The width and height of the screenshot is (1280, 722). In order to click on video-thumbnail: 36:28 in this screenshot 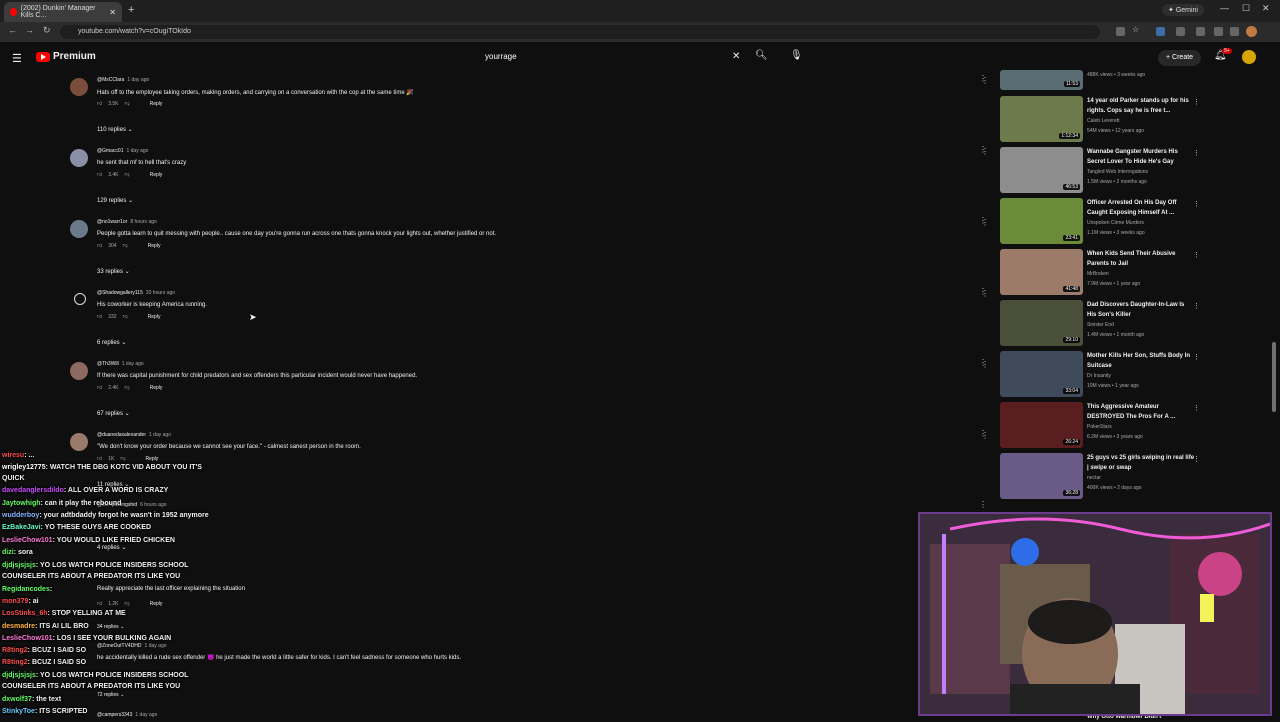, I will do `click(1041, 476)`.